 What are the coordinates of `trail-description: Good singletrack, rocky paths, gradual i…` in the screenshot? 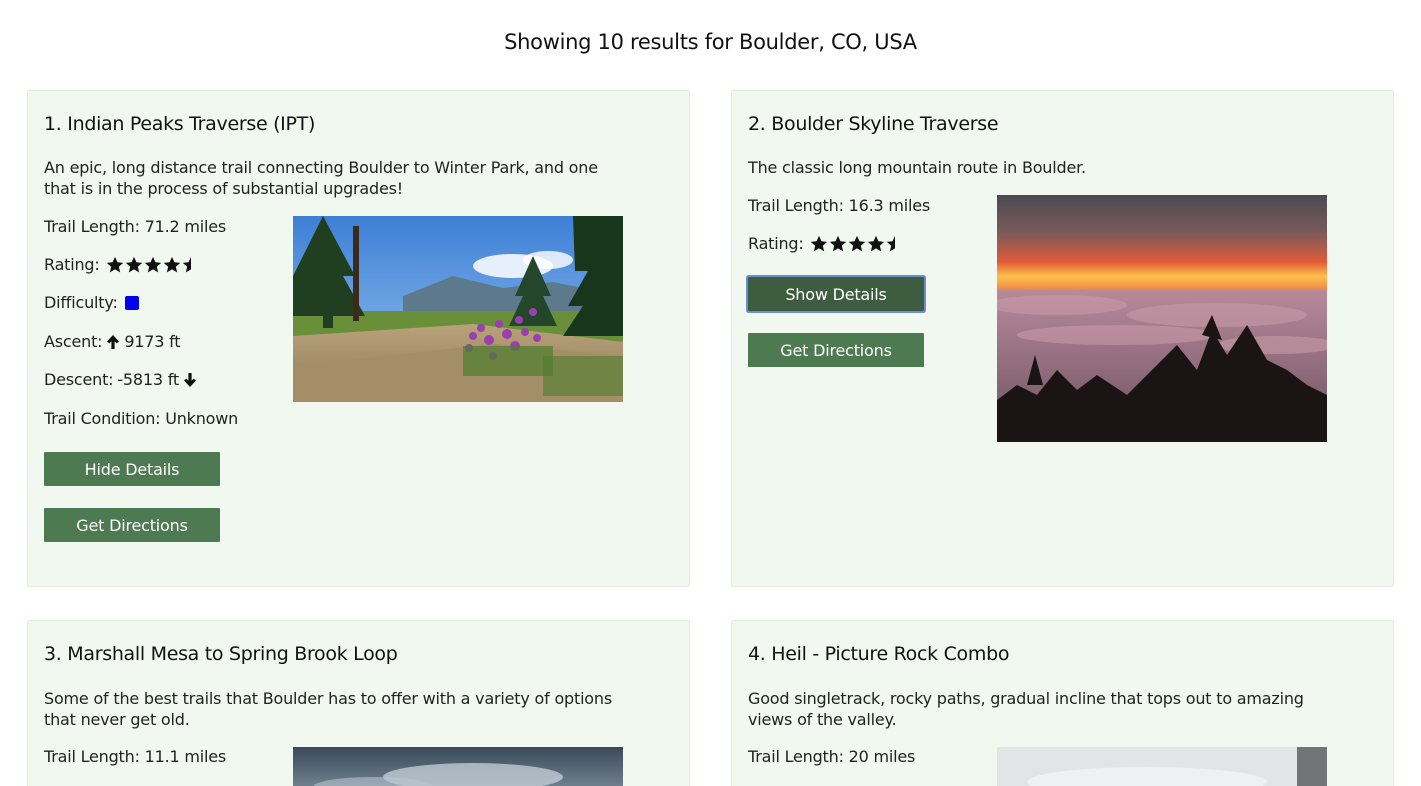 It's located at (1026, 709).